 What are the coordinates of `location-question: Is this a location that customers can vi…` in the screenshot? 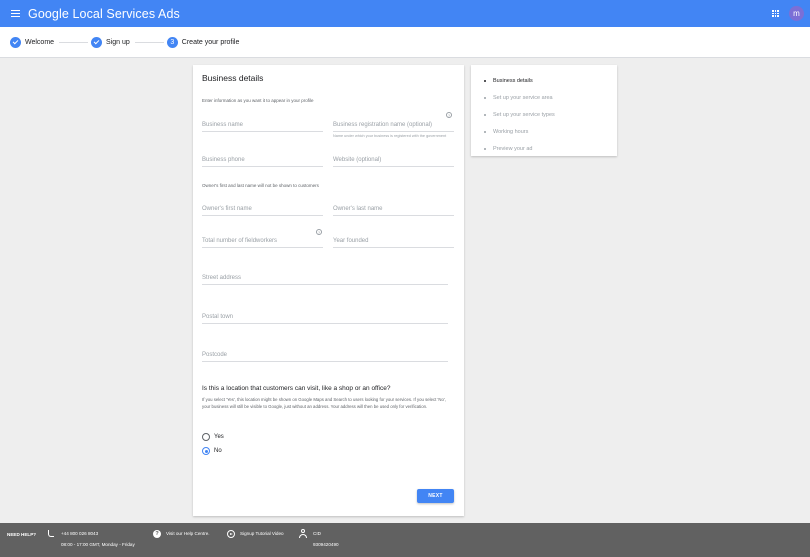 It's located at (296, 388).